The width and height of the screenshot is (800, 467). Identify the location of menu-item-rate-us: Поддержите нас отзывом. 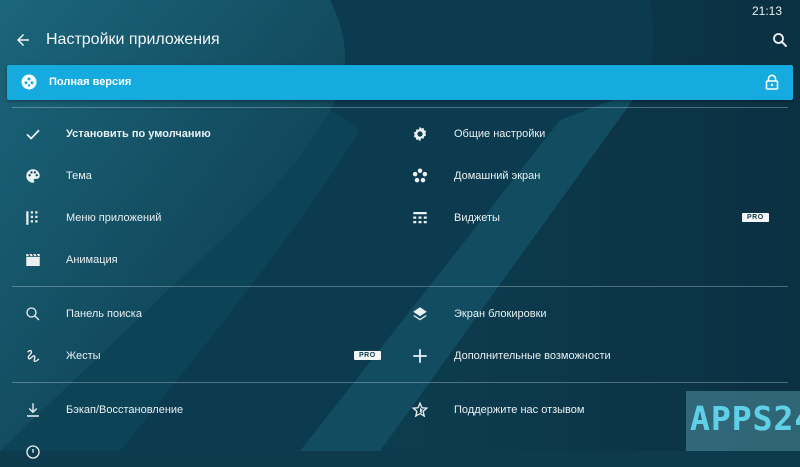
(400, 410).